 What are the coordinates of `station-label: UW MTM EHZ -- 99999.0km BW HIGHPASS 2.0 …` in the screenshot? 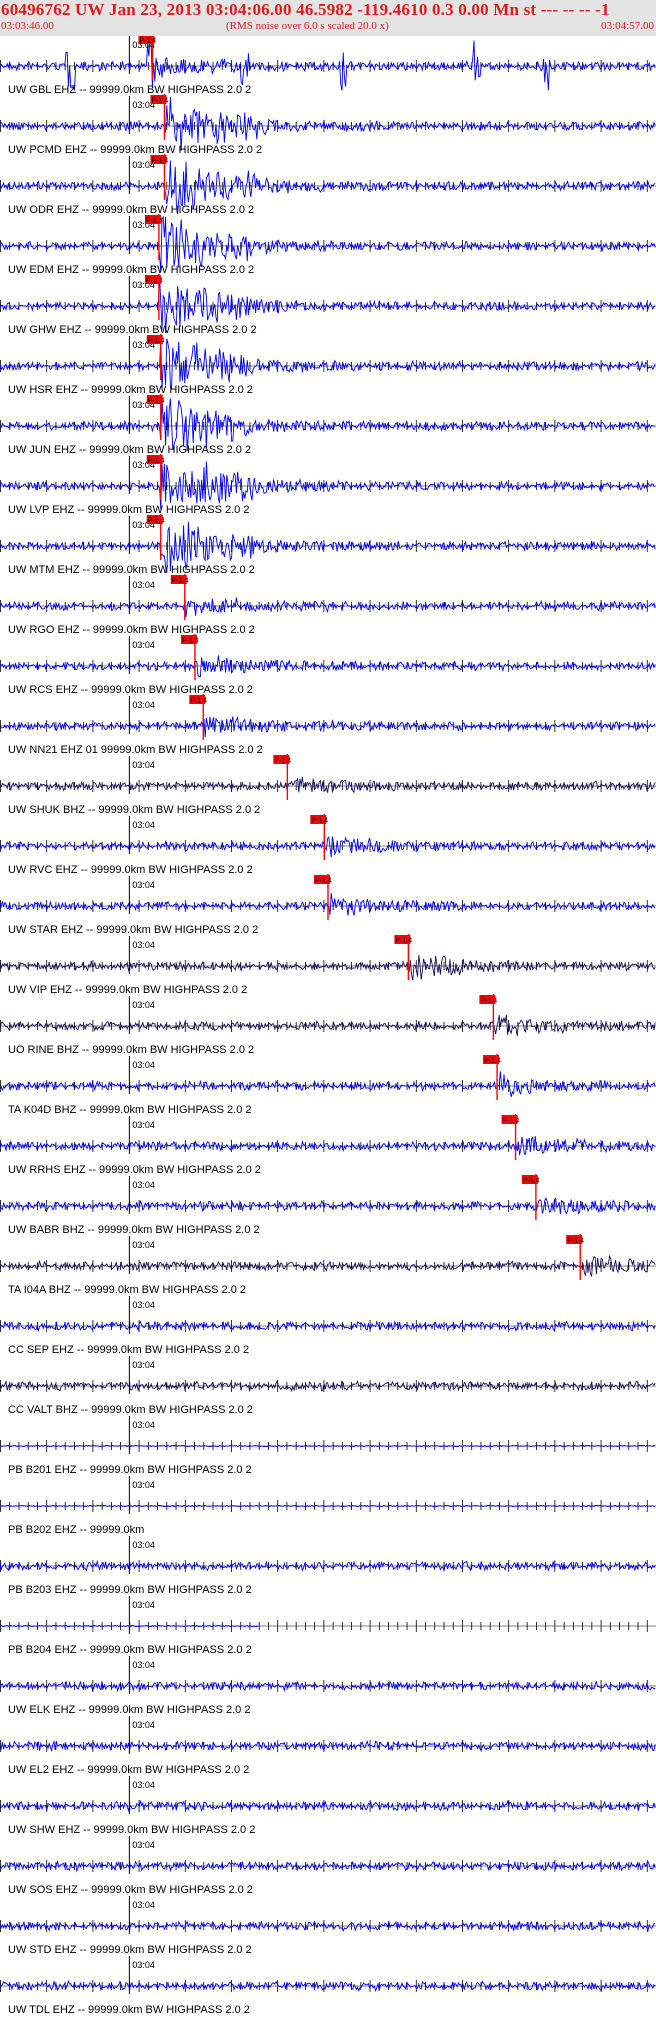 It's located at (131, 570).